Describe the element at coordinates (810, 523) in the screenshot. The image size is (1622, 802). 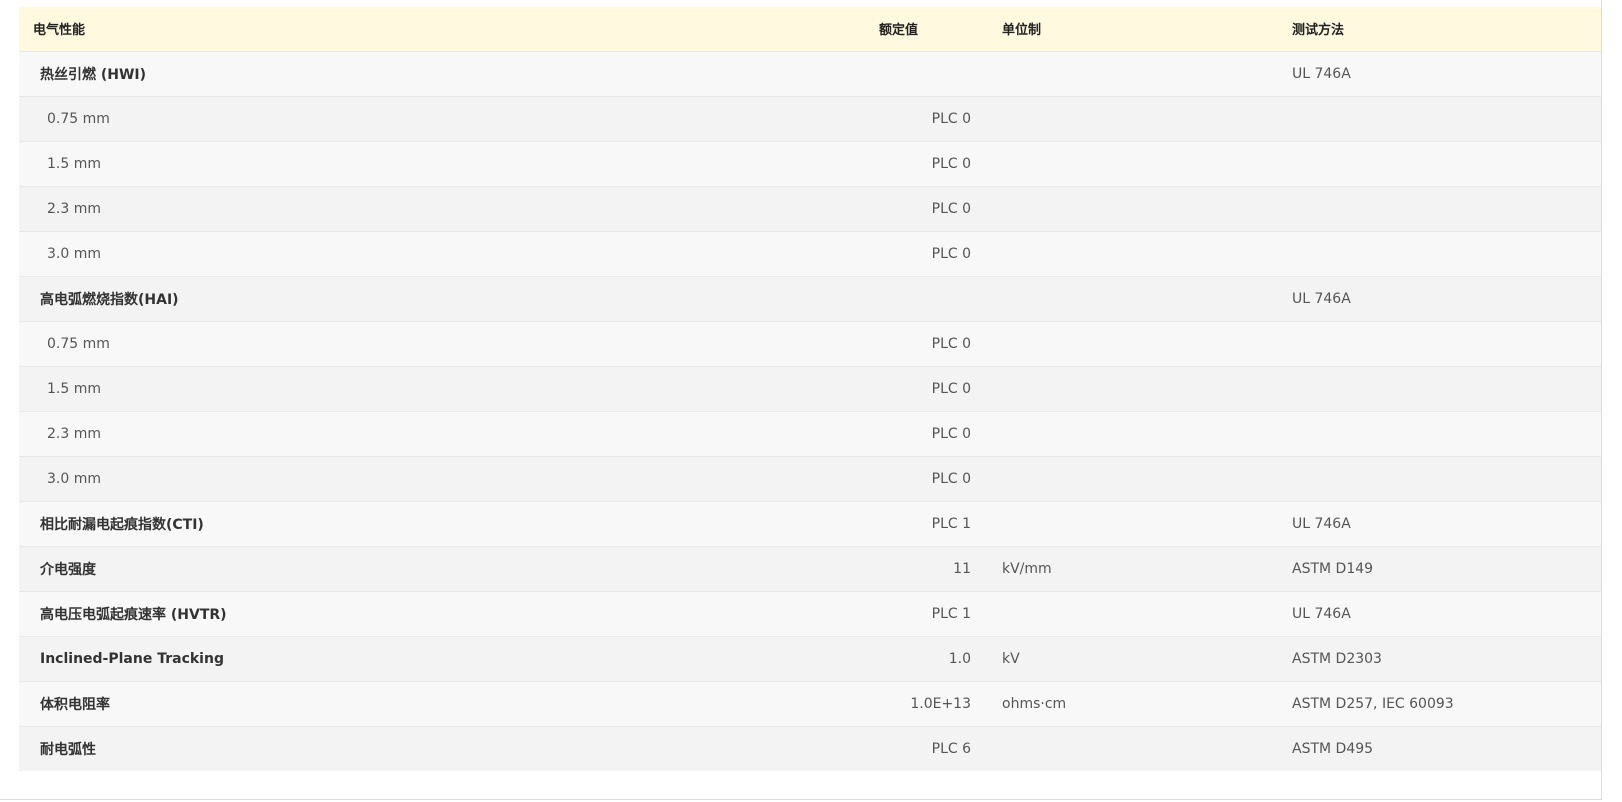
I see `table-row: 相比耐漏电起痕指数(CTI) PLC 1 UL 746A` at that location.